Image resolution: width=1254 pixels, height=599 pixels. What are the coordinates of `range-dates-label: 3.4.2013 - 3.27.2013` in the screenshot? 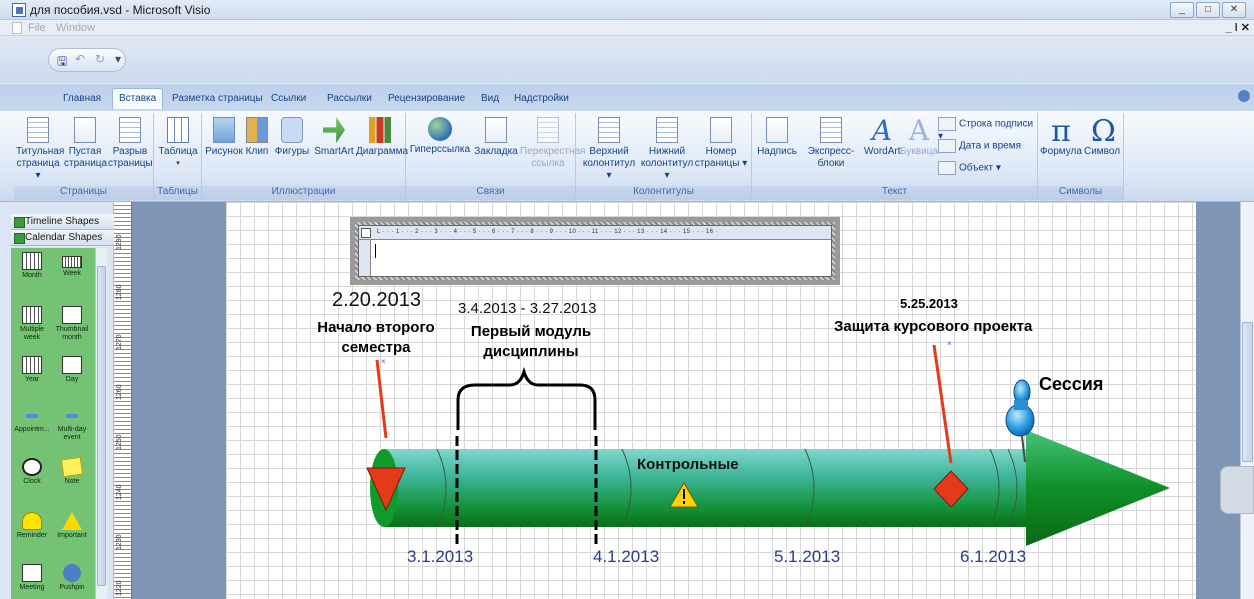 It's located at (527, 308).